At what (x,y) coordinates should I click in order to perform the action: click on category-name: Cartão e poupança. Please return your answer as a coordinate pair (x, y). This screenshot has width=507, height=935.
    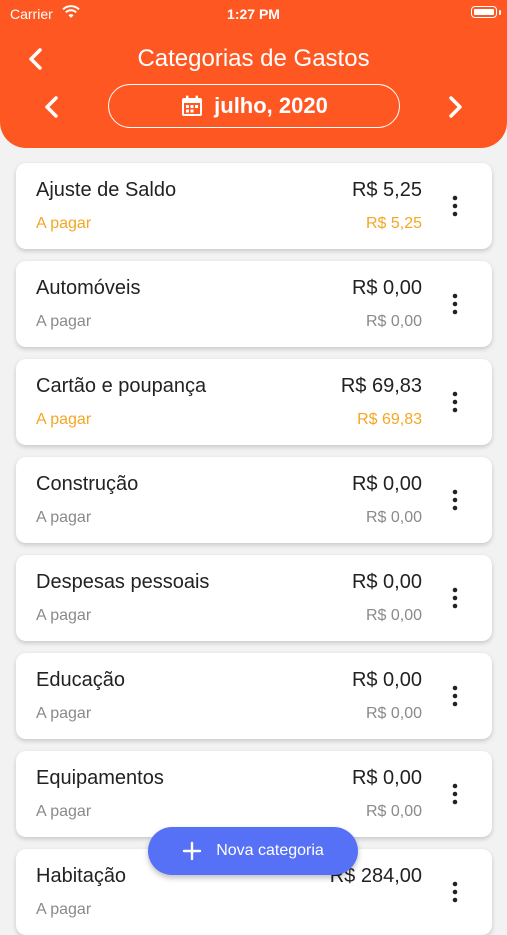
    Looking at the image, I should click on (121, 386).